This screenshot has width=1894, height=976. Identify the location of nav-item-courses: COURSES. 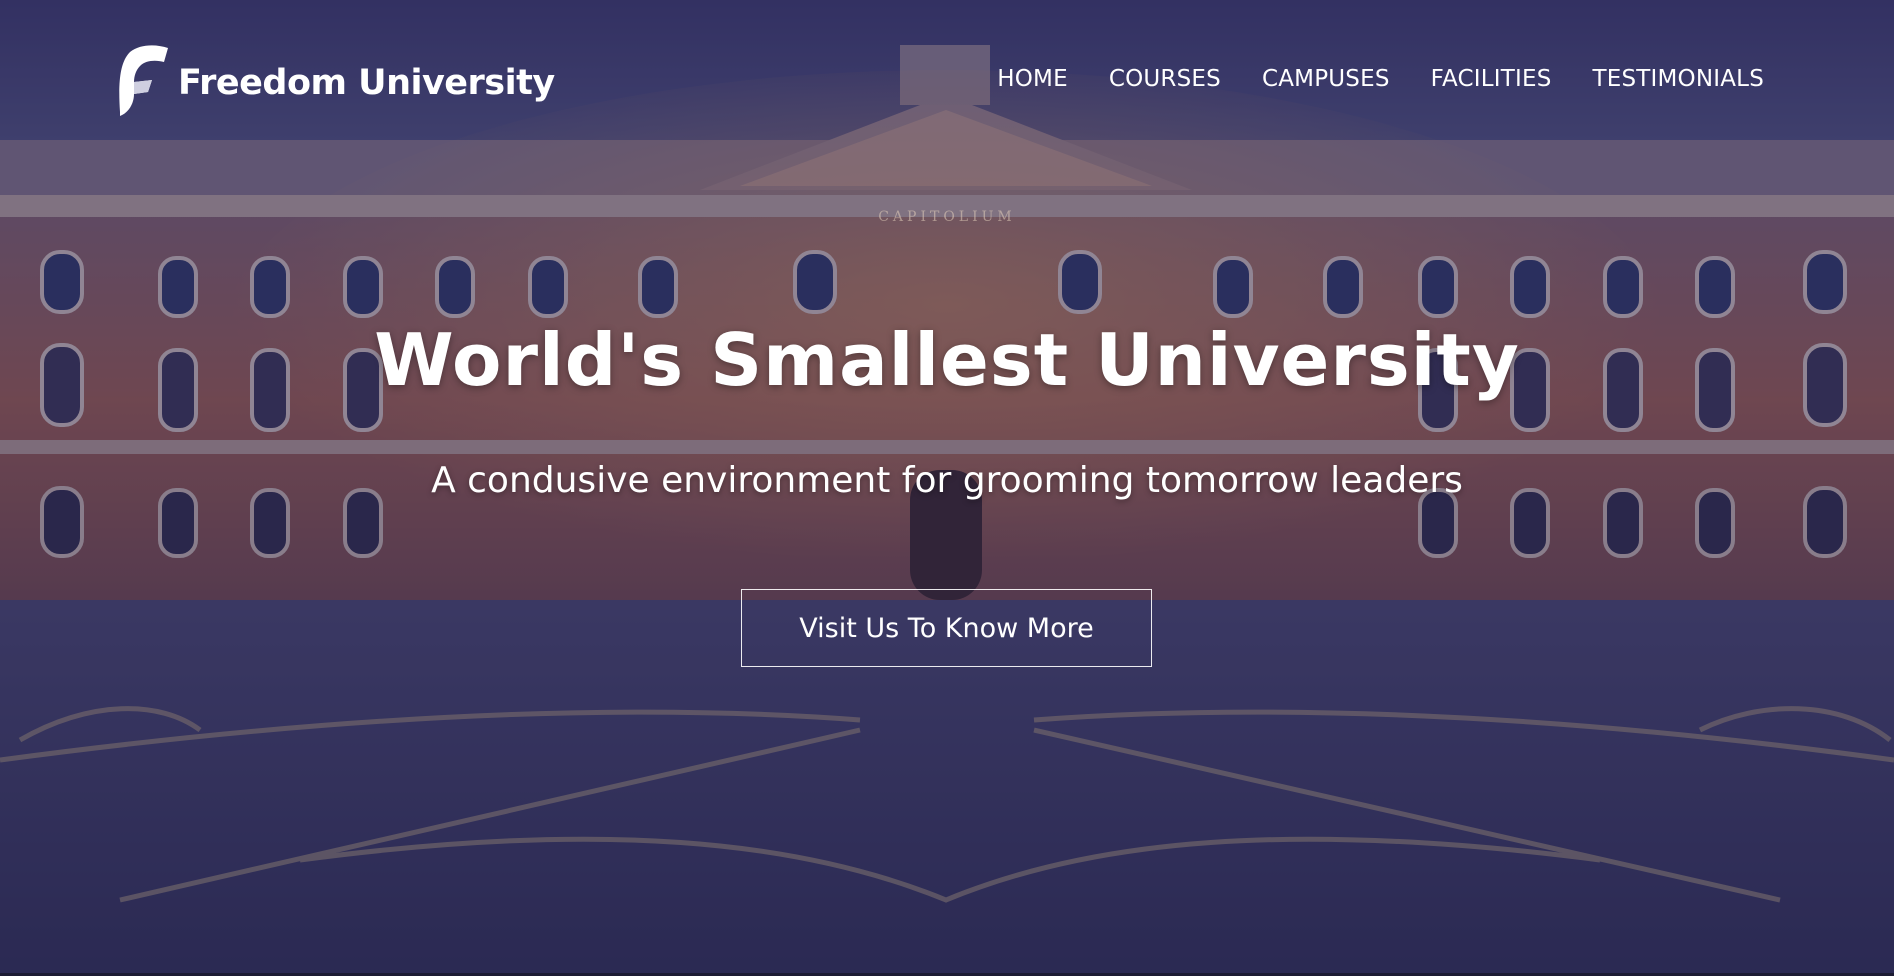
(1165, 79).